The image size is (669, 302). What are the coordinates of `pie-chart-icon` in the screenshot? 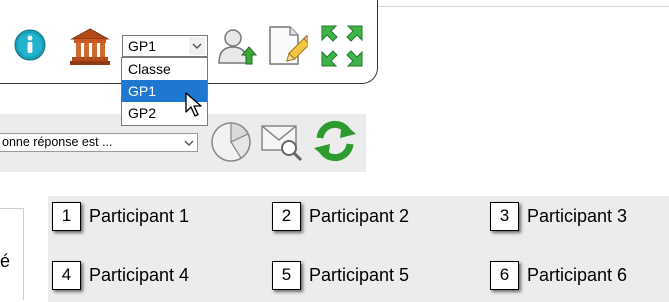 It's located at (231, 142).